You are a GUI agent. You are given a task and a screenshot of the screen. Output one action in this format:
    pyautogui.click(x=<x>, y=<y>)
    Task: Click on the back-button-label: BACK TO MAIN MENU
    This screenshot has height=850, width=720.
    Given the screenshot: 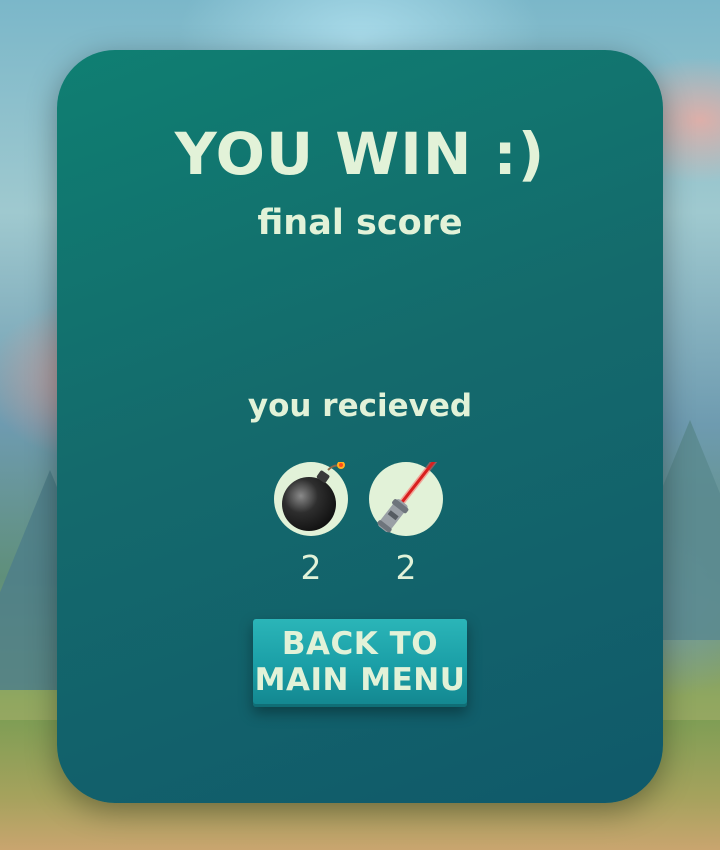 What is the action you would take?
    pyautogui.click(x=360, y=662)
    